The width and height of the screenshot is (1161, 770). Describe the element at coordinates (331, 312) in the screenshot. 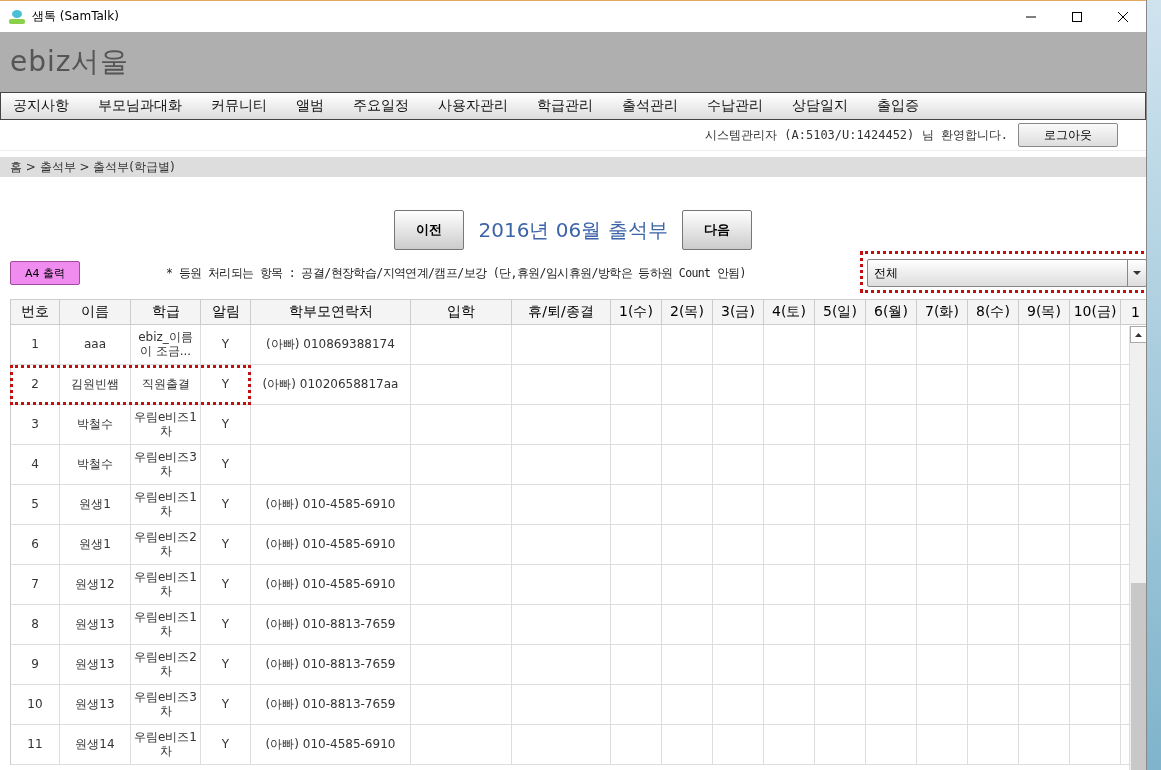

I see `column-header: 학부모연락처` at that location.